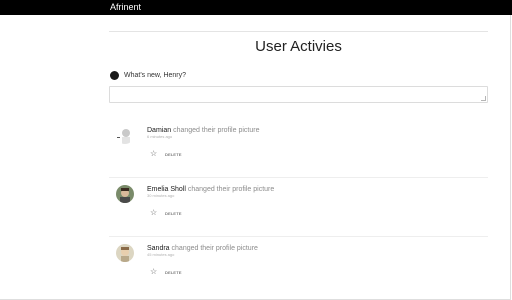  Describe the element at coordinates (155, 75) in the screenshot. I see `composer-prompt: What's new, Henry?` at that location.